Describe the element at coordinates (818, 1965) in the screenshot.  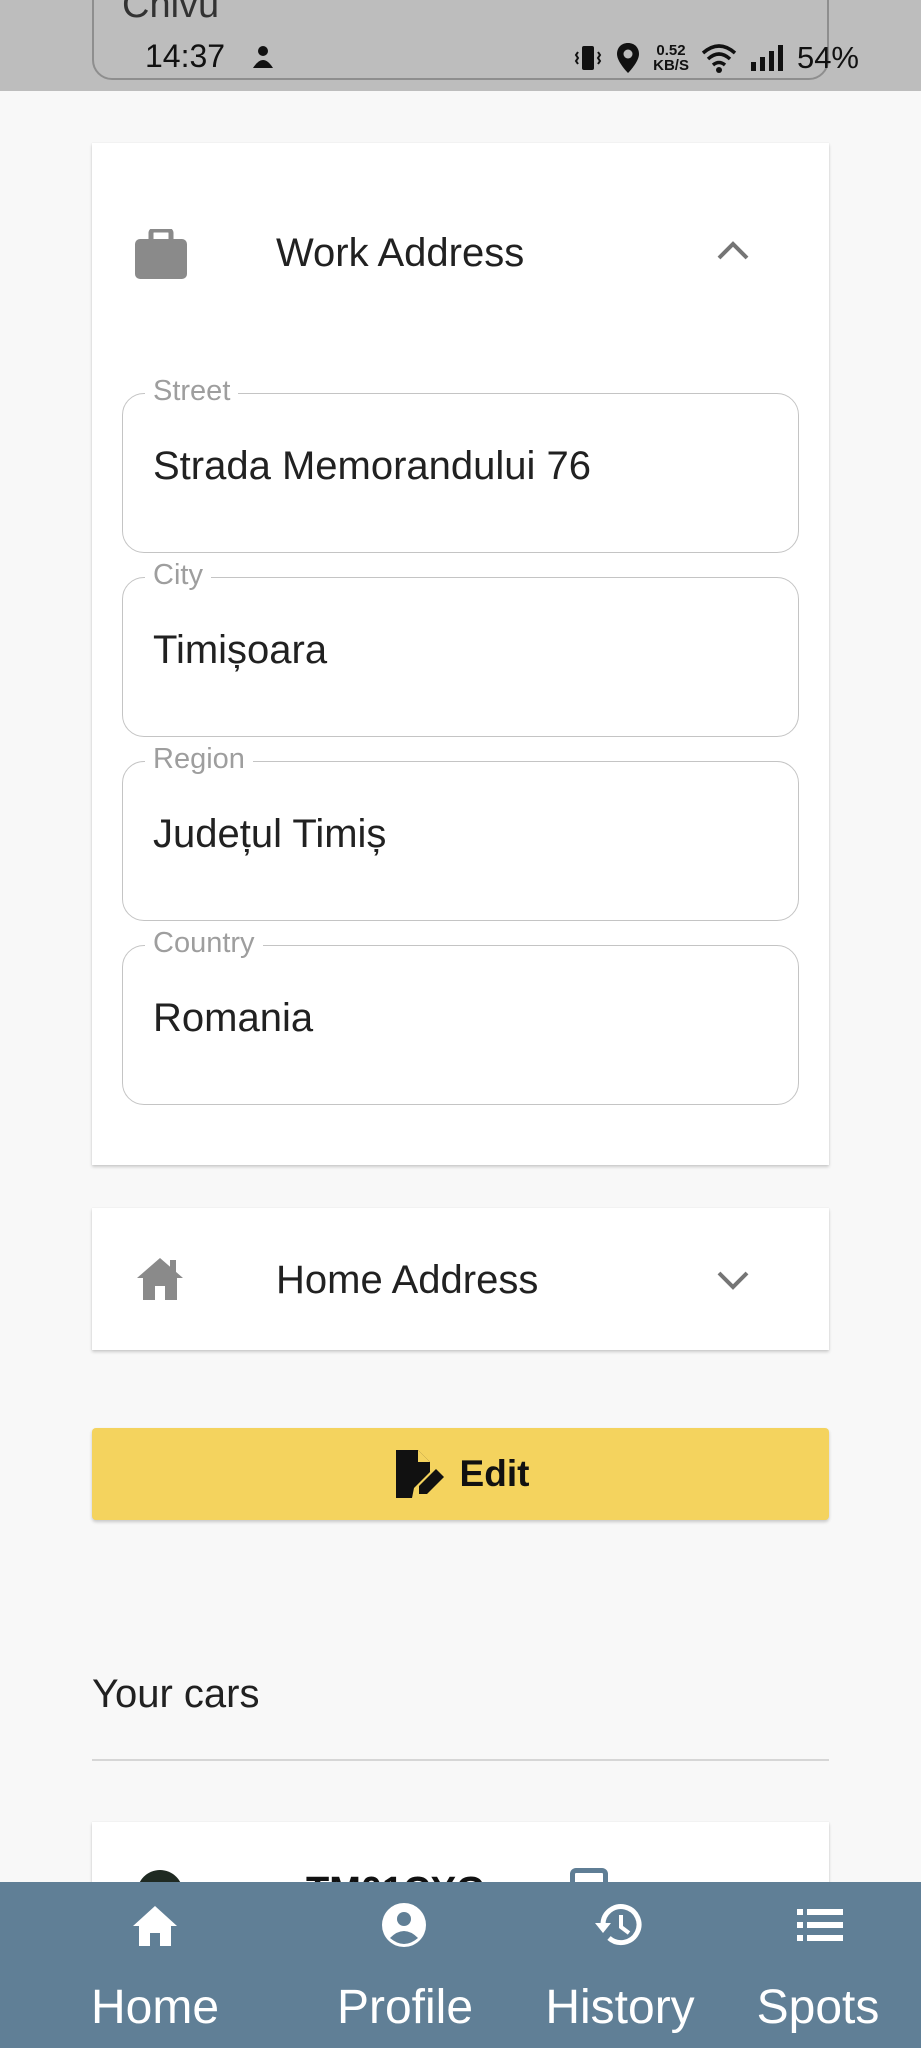
I see `nav-spots: Spots` at that location.